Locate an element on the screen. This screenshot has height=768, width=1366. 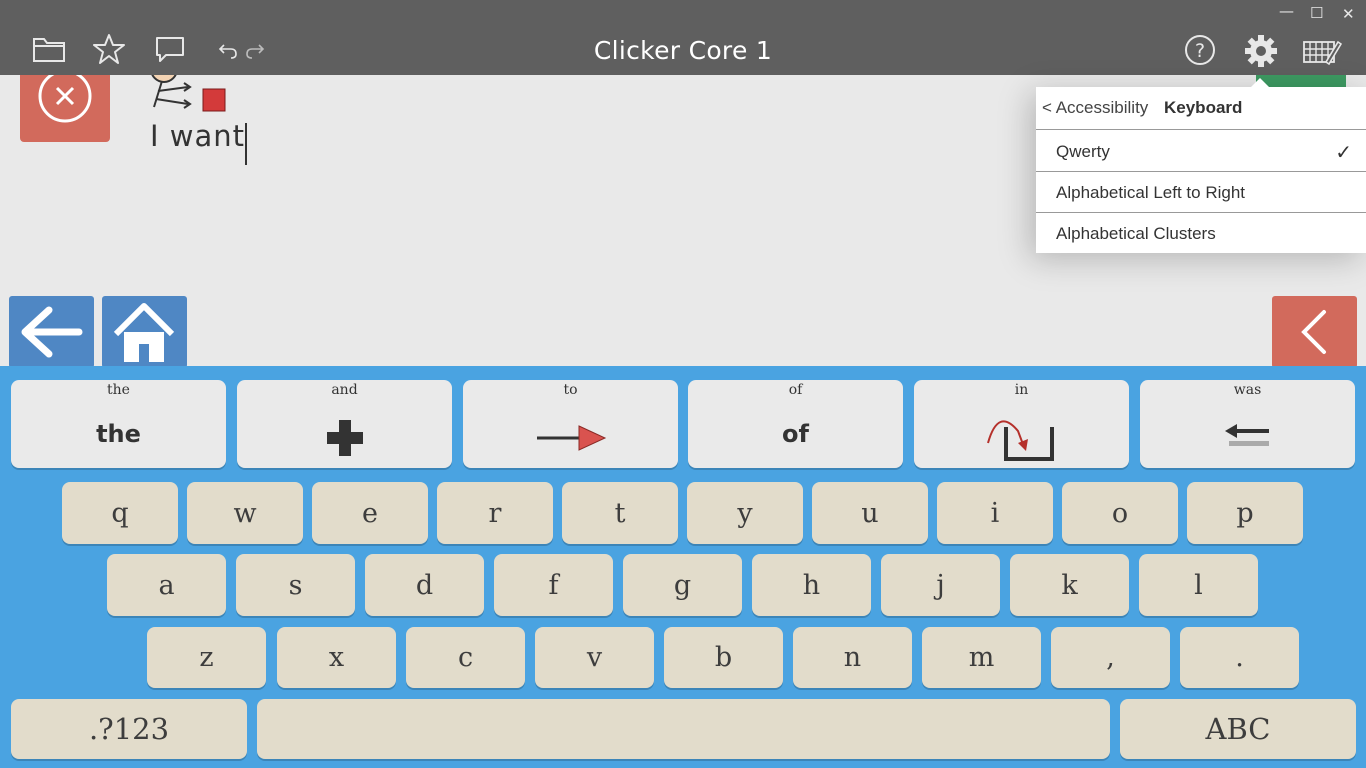
key-label: g is located at coordinates (682, 585).